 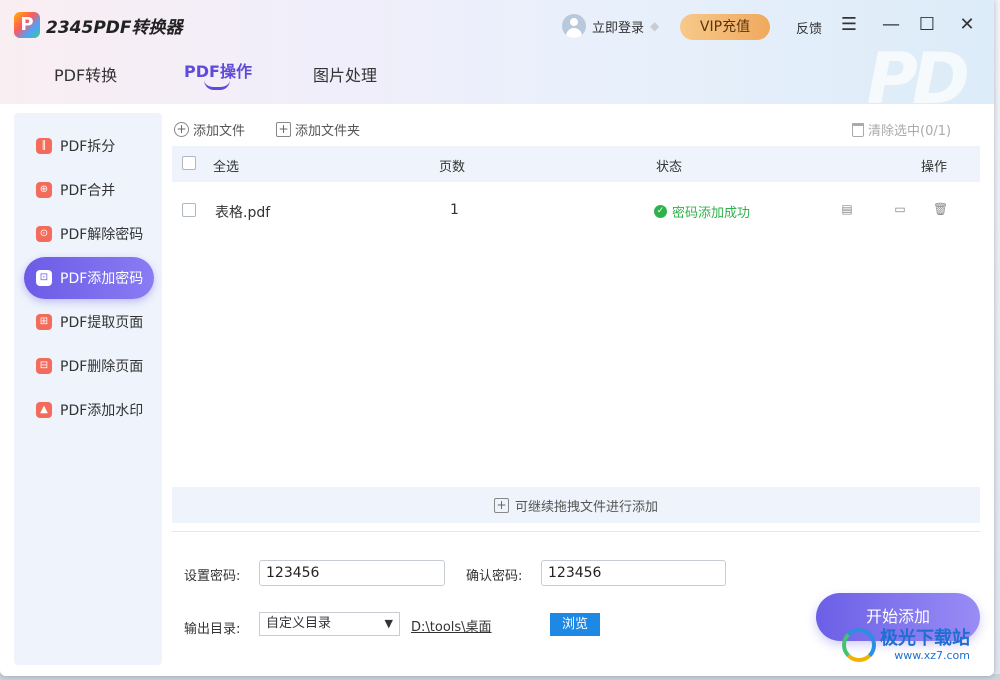 What do you see at coordinates (212, 576) in the screenshot?
I see `password-label: 设置密码:` at bounding box center [212, 576].